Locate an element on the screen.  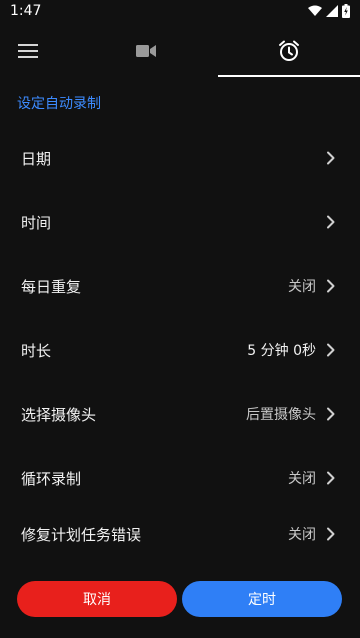
alarm-clock-icon is located at coordinates (289, 50).